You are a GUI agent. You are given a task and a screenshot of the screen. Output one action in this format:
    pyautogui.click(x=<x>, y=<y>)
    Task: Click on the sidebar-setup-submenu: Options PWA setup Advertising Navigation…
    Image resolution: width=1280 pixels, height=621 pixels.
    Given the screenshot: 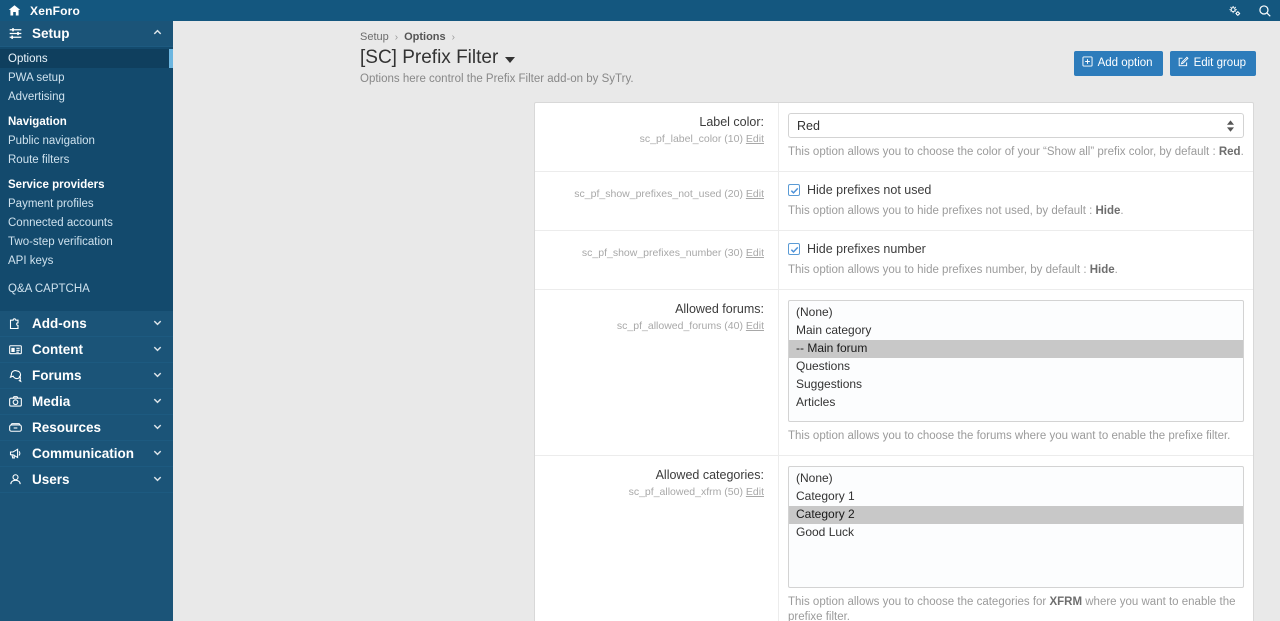 What is the action you would take?
    pyautogui.click(x=86, y=179)
    